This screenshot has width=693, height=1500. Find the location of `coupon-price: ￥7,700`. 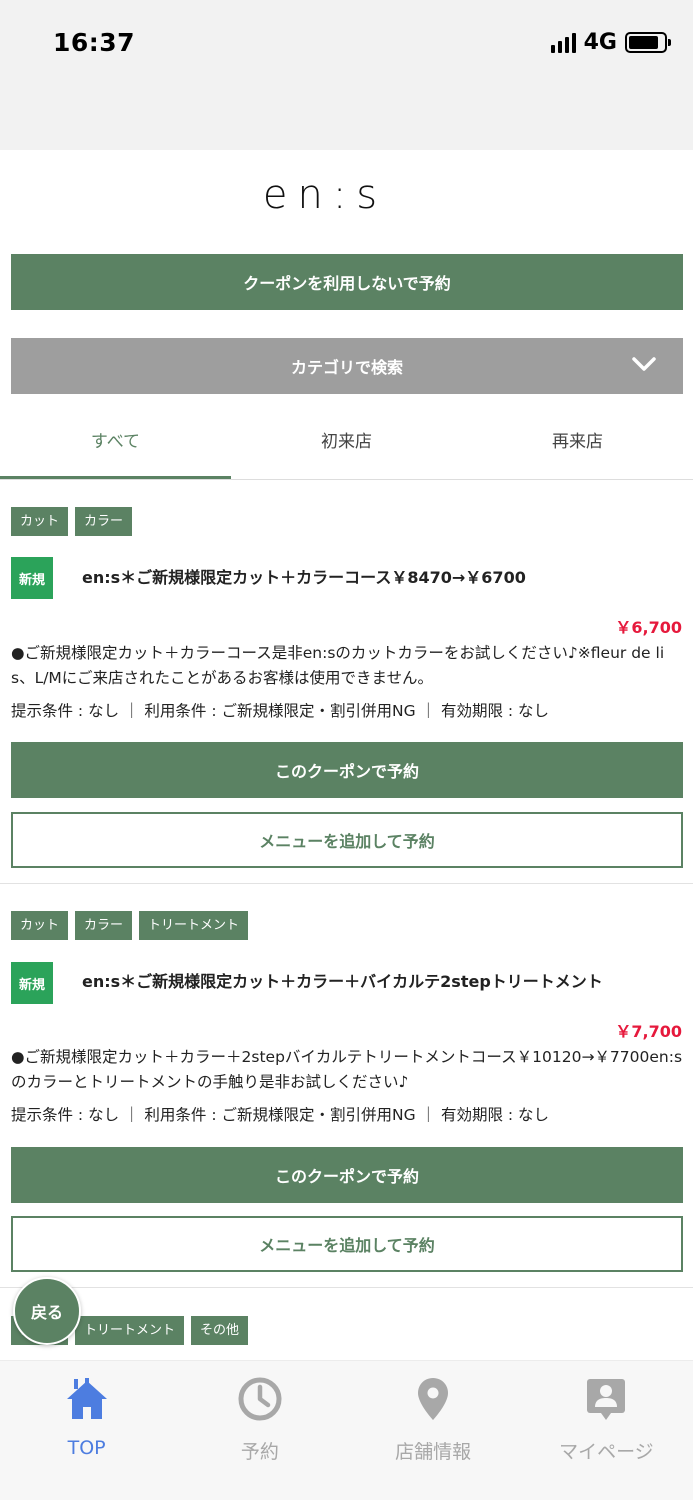

coupon-price: ￥7,700 is located at coordinates (648, 1031).